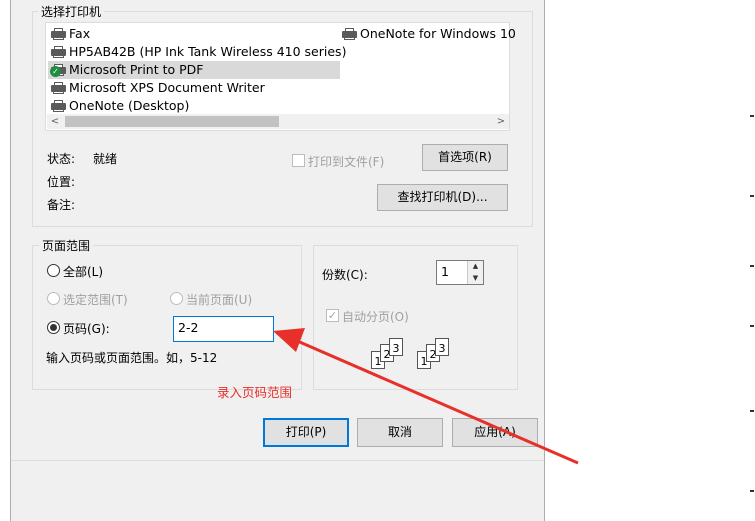 The image size is (755, 521). What do you see at coordinates (436, 401) in the screenshot?
I see `arrow-line` at bounding box center [436, 401].